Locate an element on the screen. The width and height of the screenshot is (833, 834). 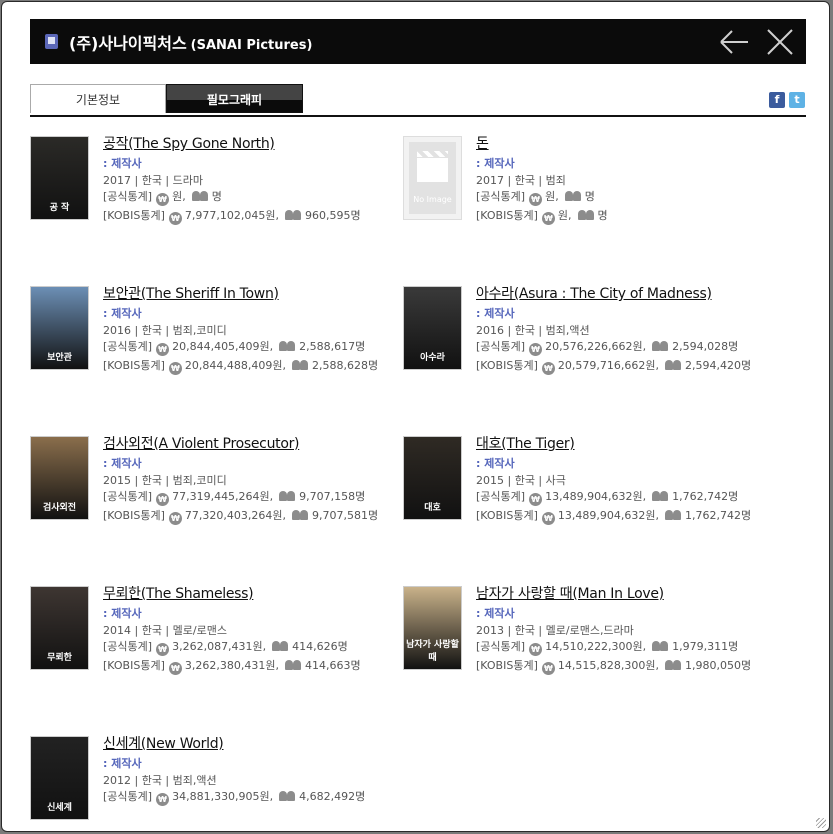
poster-title: 대호 is located at coordinates (432, 508).